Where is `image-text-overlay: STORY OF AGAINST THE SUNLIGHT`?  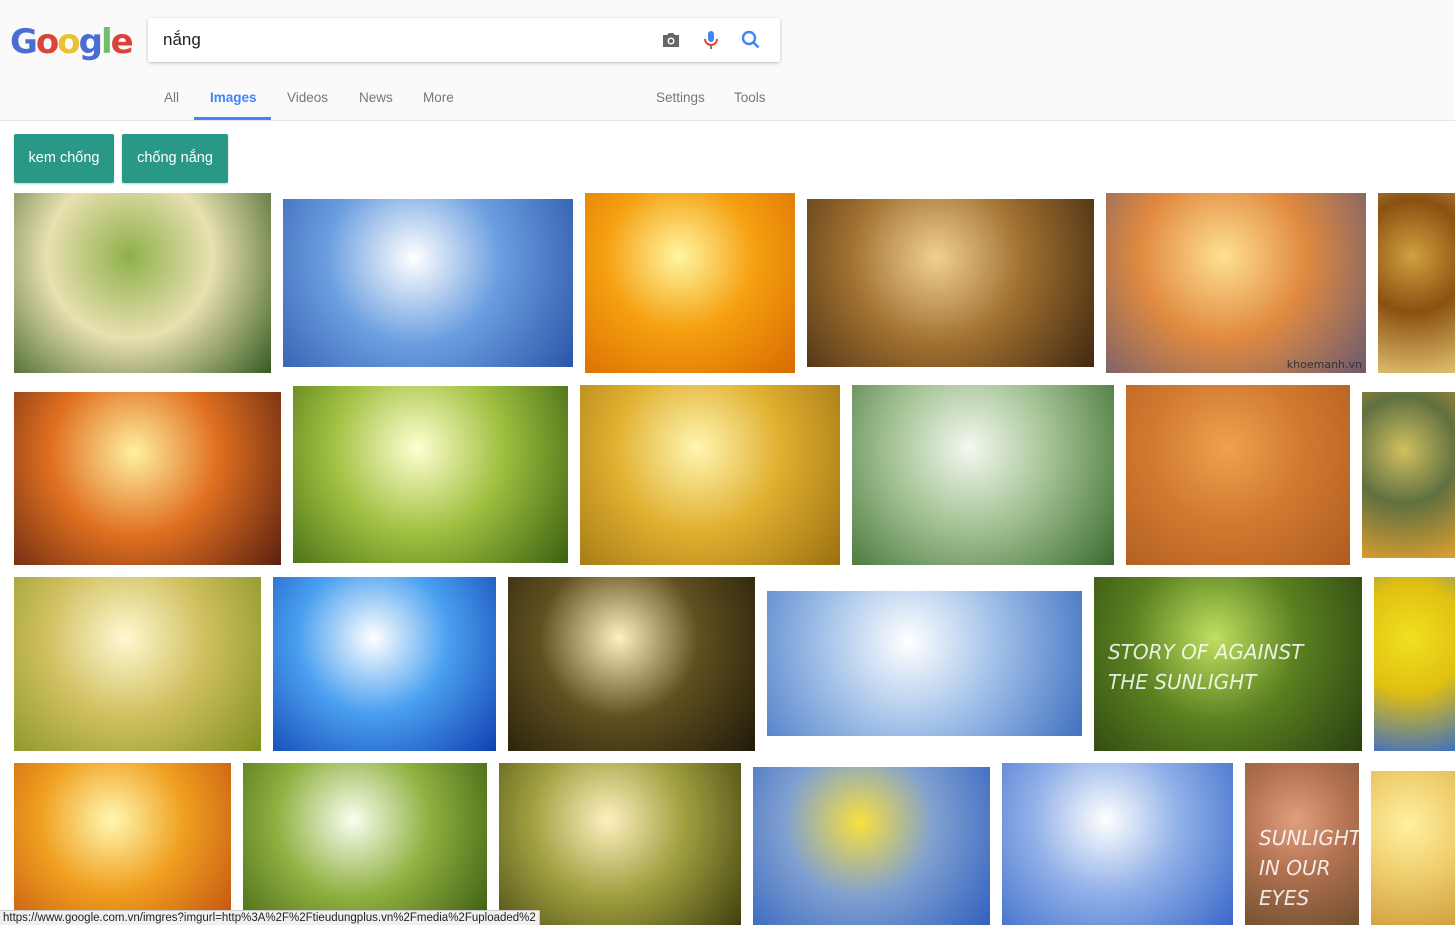 image-text-overlay: STORY OF AGAINST THE SUNLIGHT is located at coordinates (1206, 667).